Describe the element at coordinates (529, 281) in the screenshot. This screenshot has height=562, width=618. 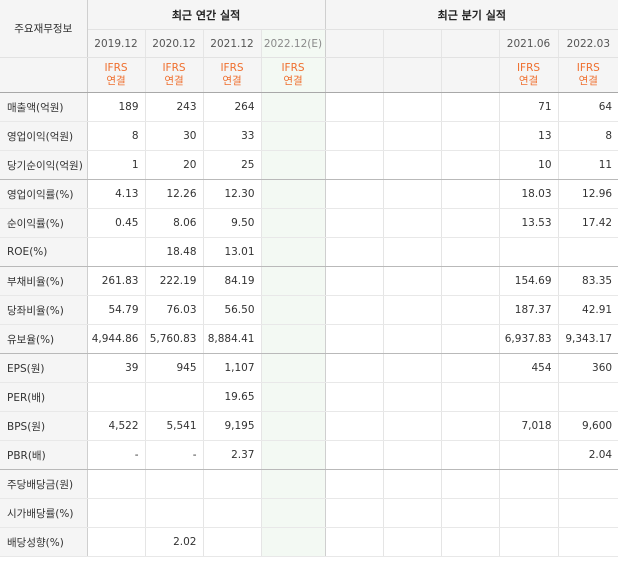
I see `quarter-value-cell: 154.69` at that location.